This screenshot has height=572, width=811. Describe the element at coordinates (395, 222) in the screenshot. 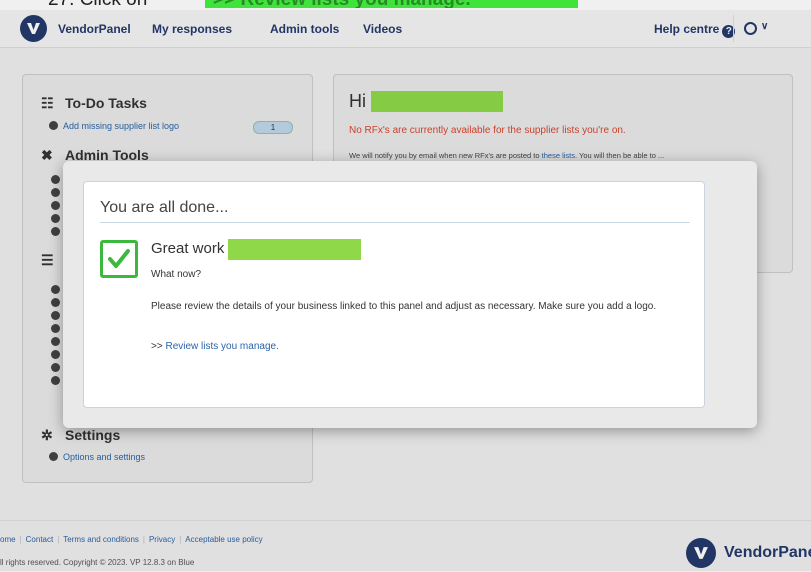

I see `title-divider` at that location.